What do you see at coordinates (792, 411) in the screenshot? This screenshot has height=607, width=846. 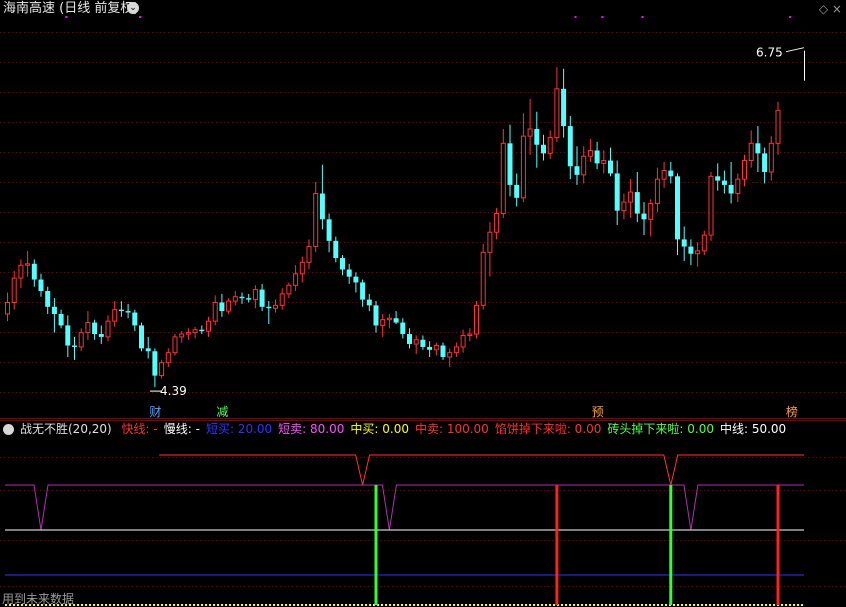 I see `event-label: 榜` at bounding box center [792, 411].